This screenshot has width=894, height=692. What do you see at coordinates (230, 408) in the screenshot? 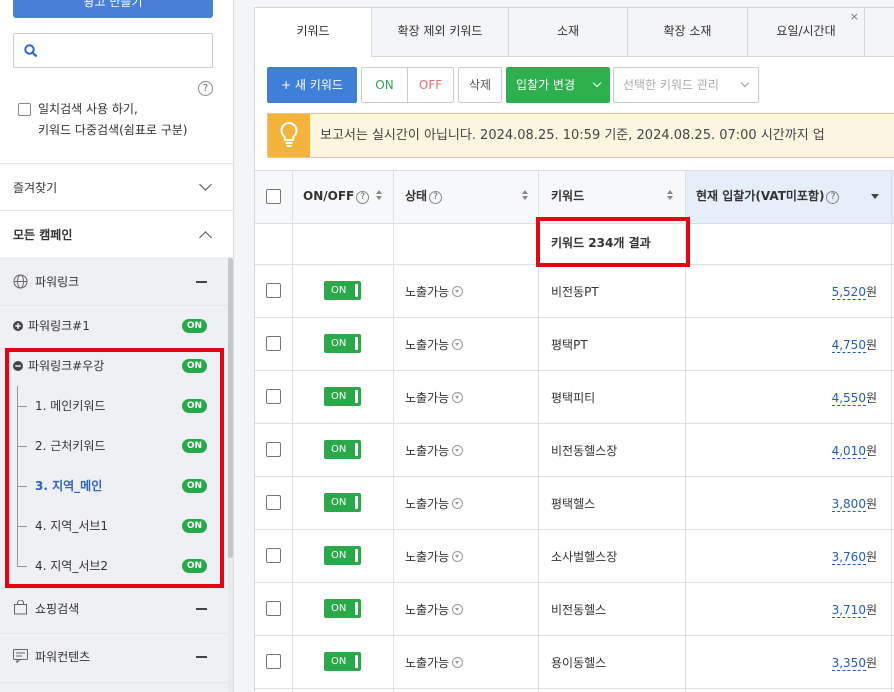
I see `sidebar-scroll-thumb` at bounding box center [230, 408].